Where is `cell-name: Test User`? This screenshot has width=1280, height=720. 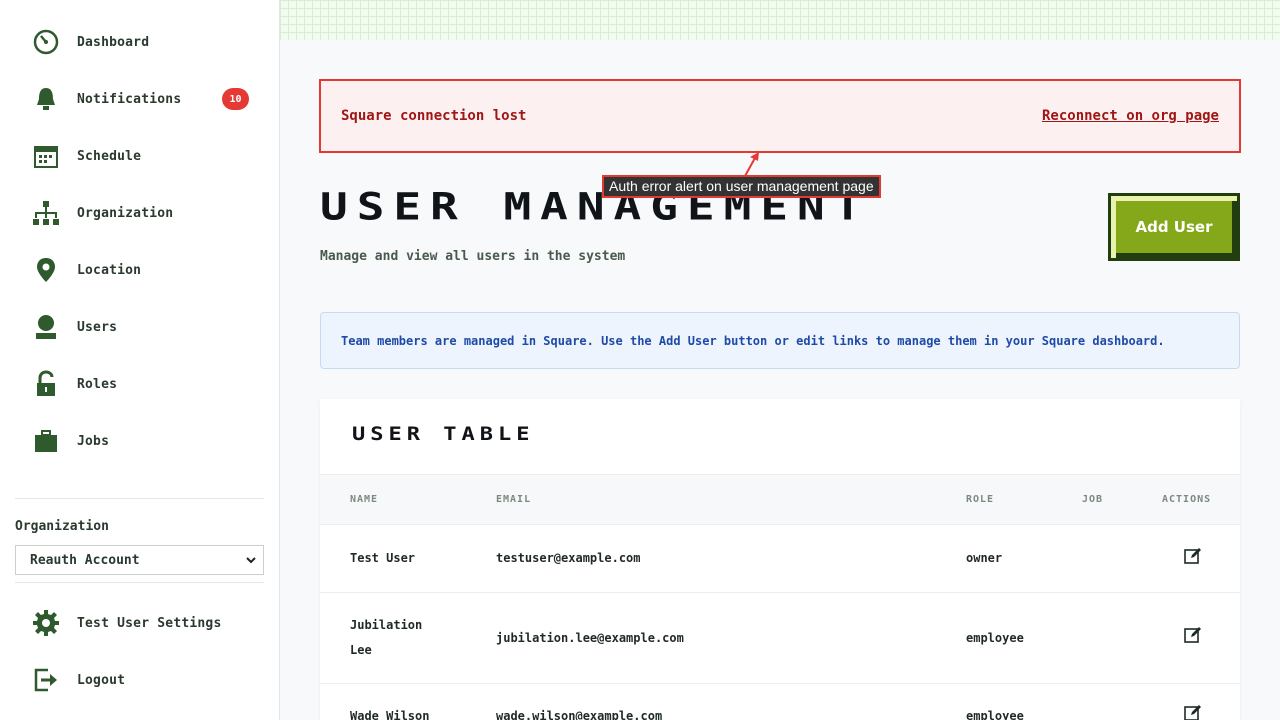
cell-name: Test User is located at coordinates (383, 558).